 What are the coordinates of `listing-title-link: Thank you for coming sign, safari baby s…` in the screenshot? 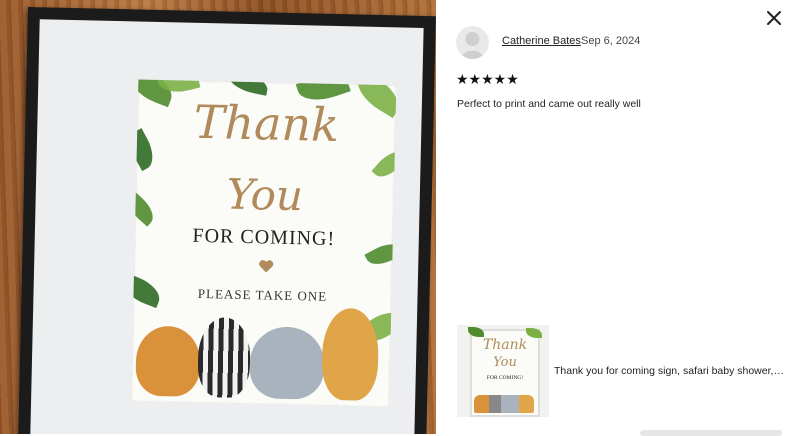 It's located at (670, 371).